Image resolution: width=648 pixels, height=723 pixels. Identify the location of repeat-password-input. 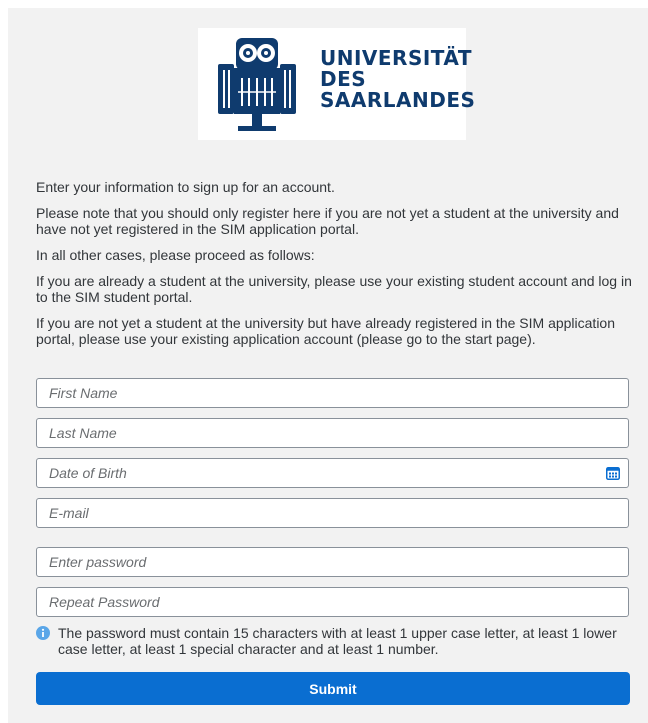
(332, 602).